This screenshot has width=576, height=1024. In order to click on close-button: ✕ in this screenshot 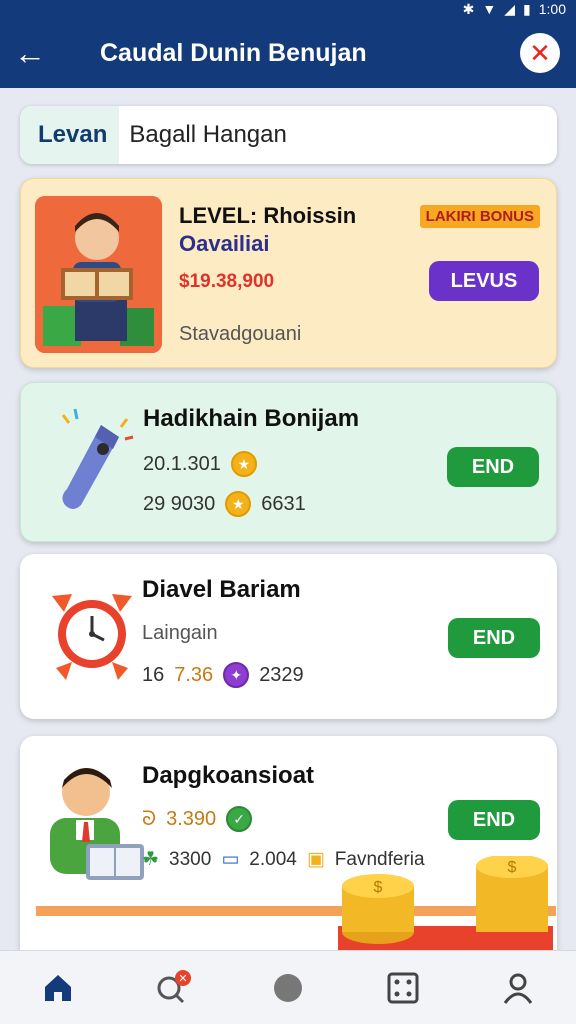, I will do `click(540, 53)`.